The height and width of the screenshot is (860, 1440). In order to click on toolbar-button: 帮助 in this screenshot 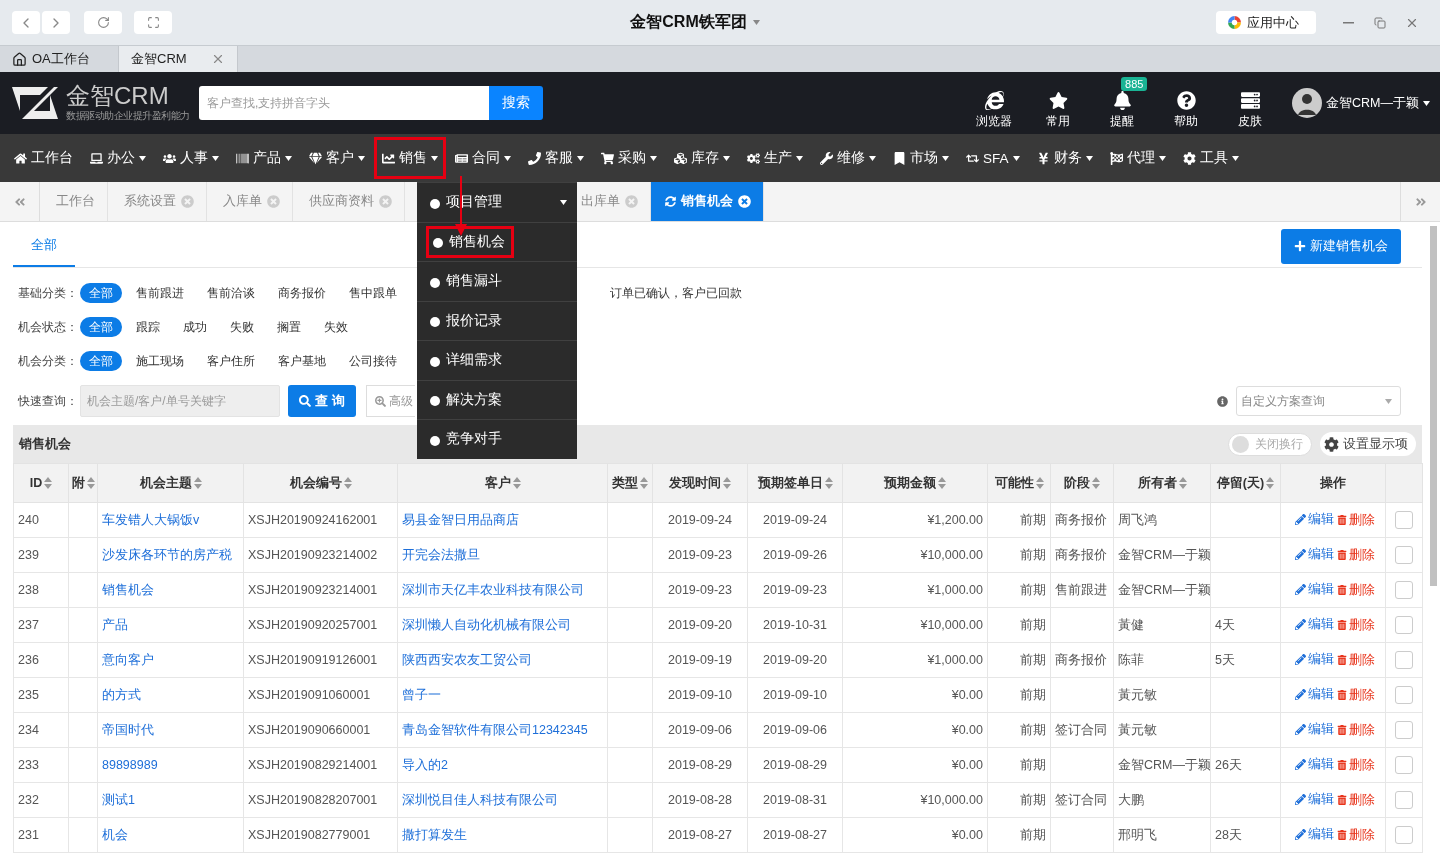, I will do `click(1186, 103)`.